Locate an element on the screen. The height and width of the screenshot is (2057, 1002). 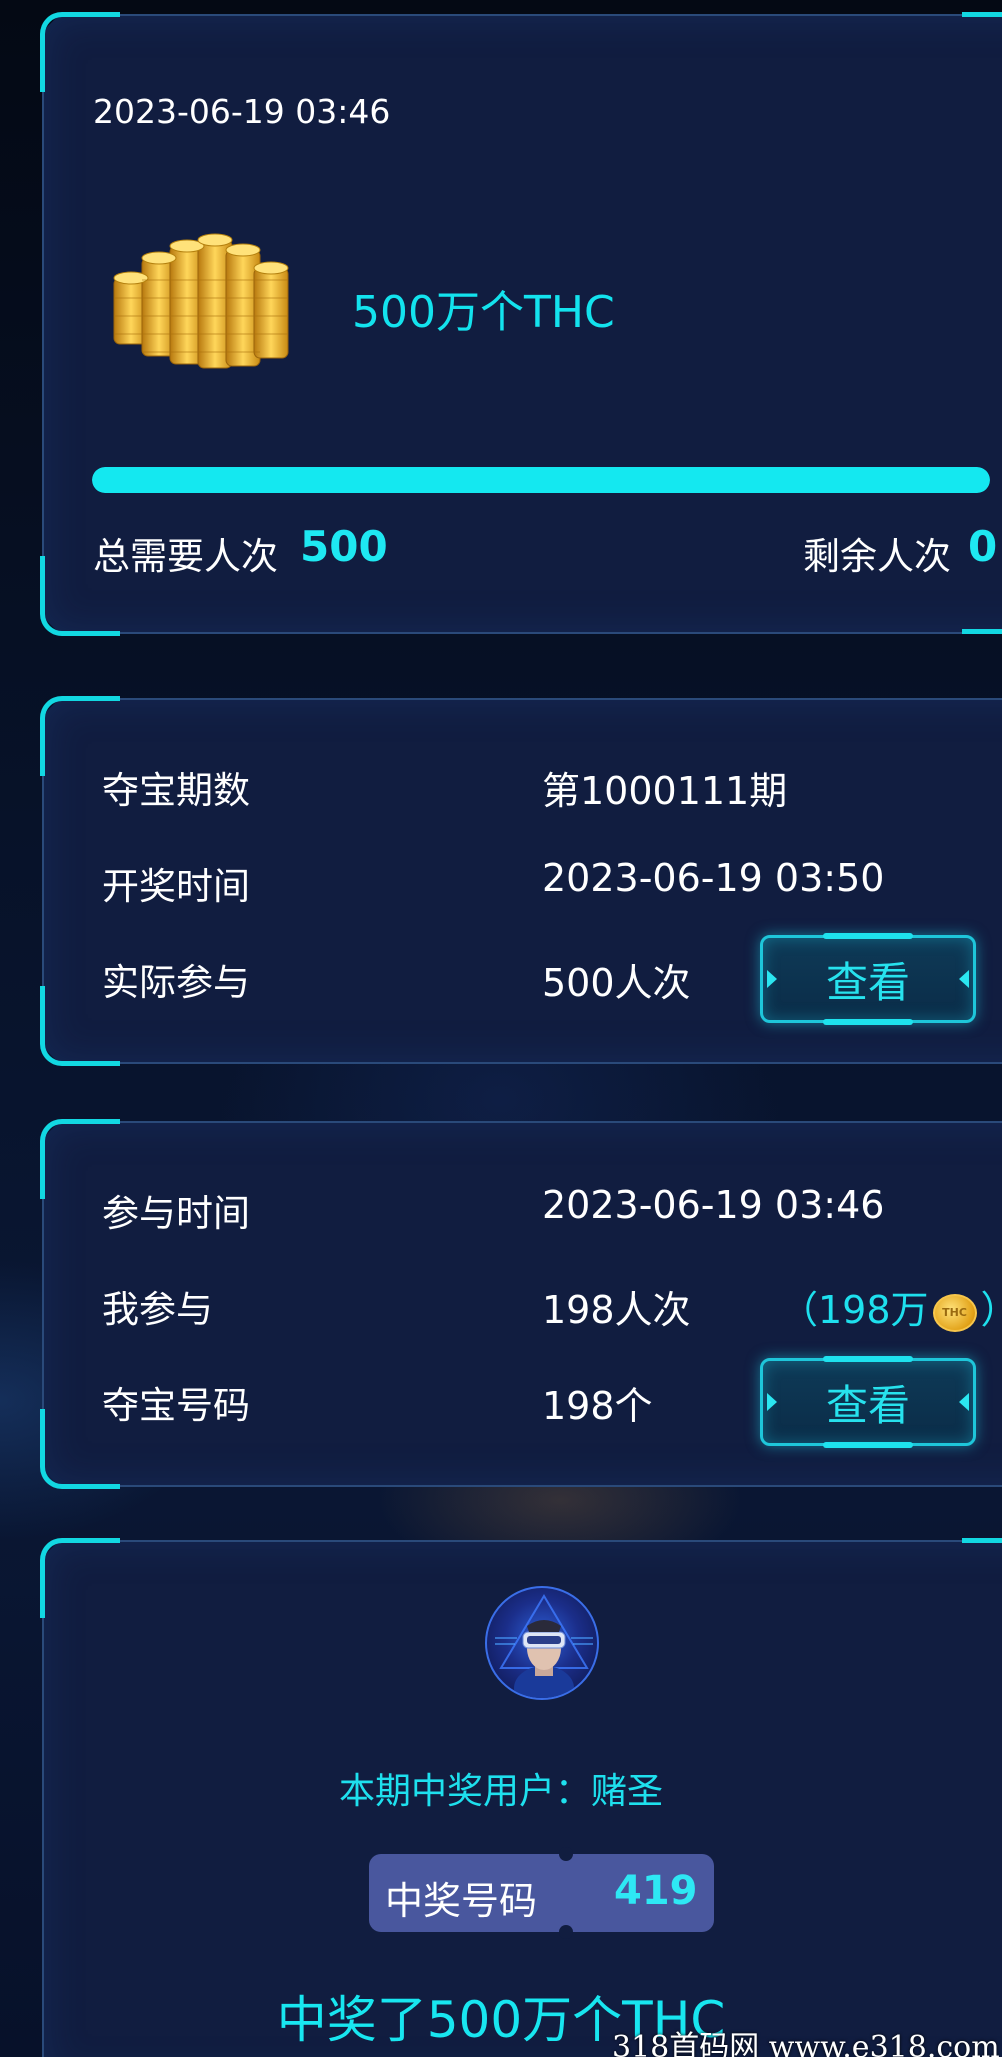
total-required-value: 500 is located at coordinates (344, 546).